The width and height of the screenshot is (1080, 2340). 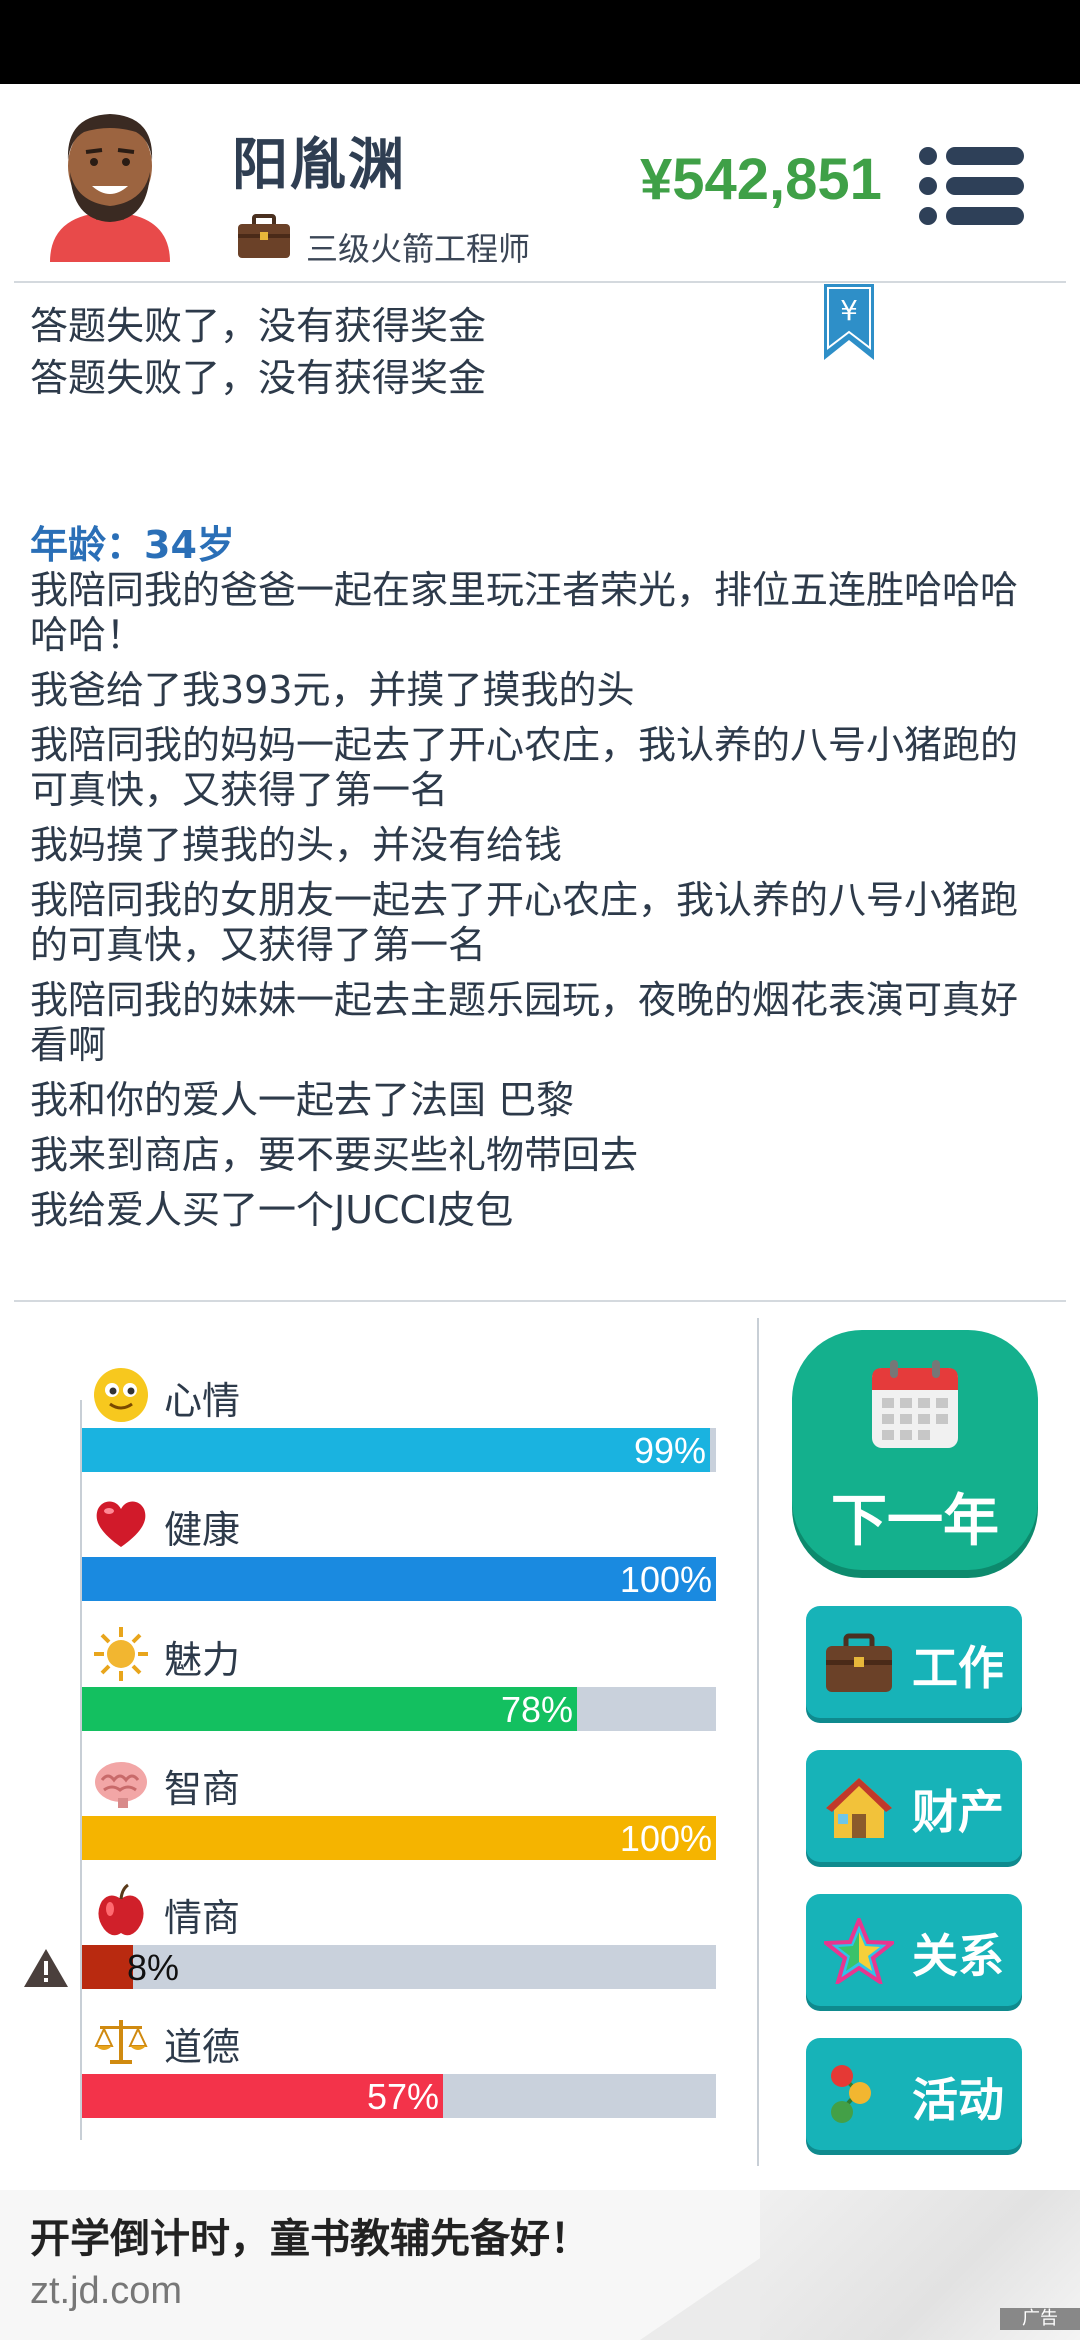 I want to click on stat-mood: 心情 99%, so click(x=380, y=1427).